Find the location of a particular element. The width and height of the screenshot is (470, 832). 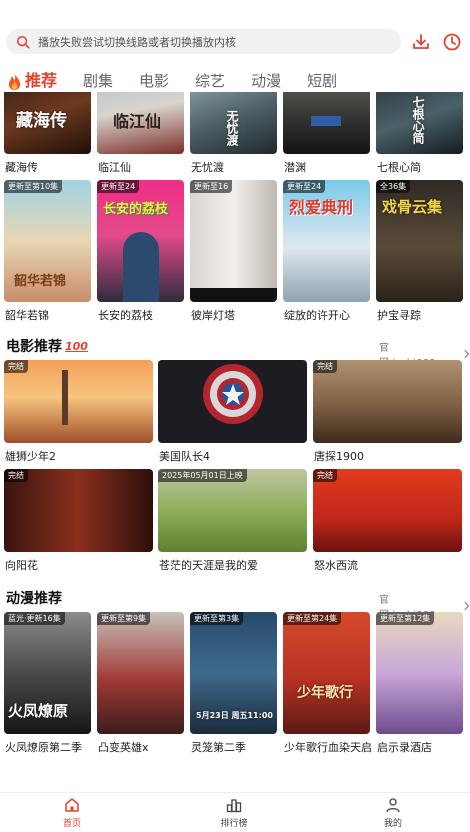

poster-title: 苍茫的天涯是我的爱 is located at coordinates (208, 565).